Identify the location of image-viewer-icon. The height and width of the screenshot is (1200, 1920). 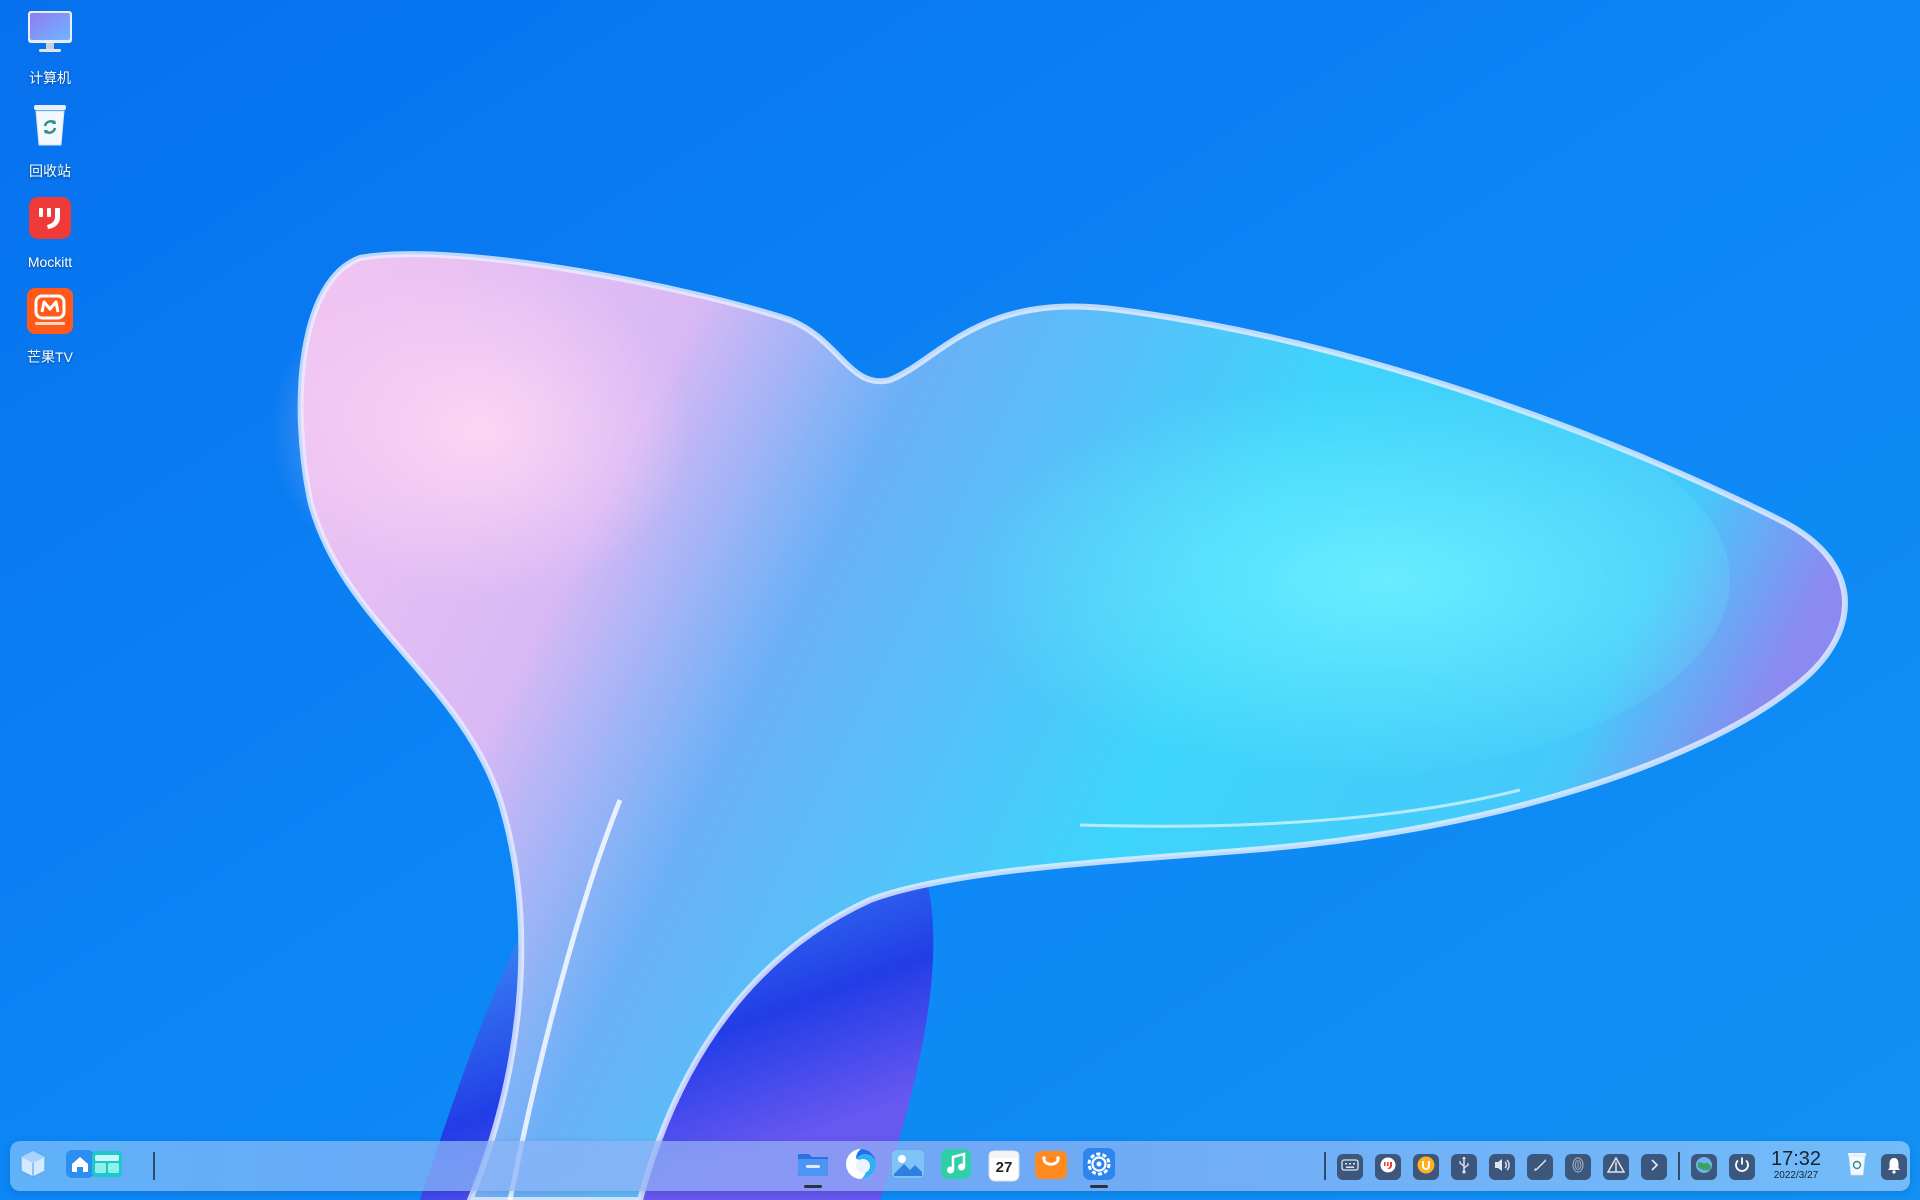
(908, 1166).